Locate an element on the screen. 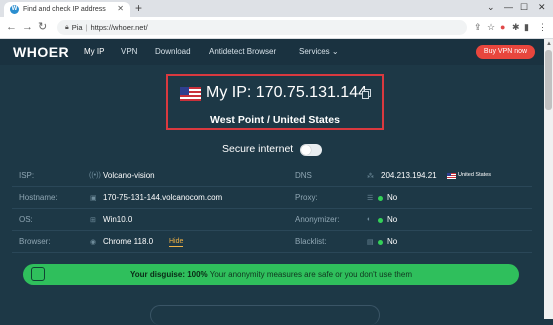 The height and width of the screenshot is (325, 553). proxy-server-icon: ☰ is located at coordinates (370, 198).